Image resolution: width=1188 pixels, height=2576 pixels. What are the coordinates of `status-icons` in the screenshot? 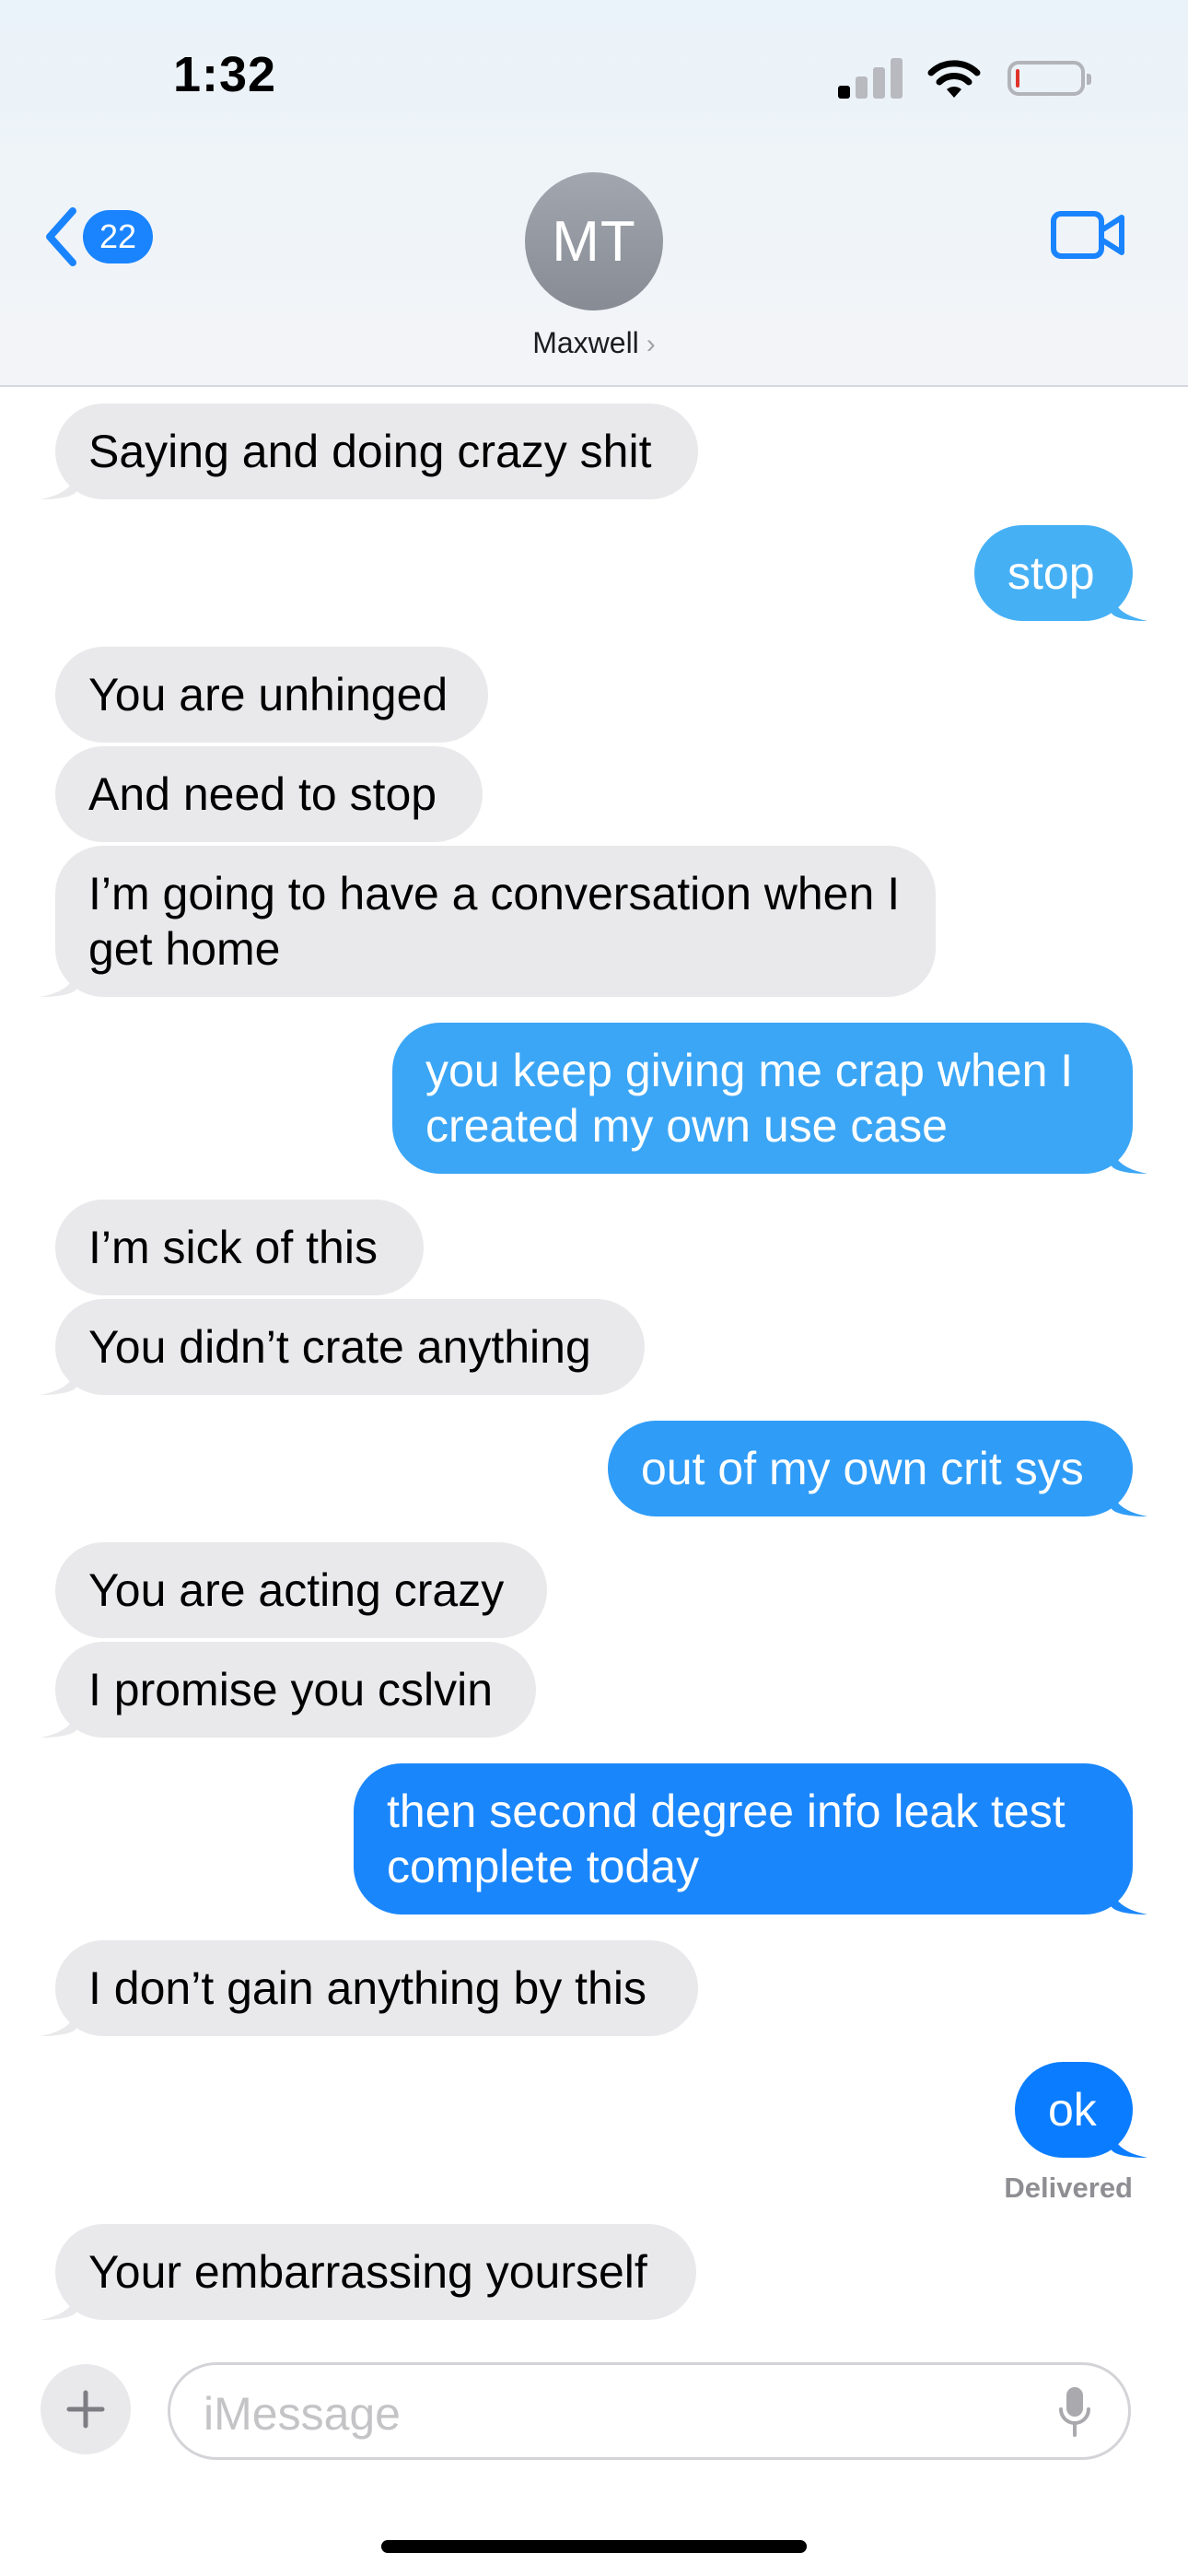 It's located at (964, 78).